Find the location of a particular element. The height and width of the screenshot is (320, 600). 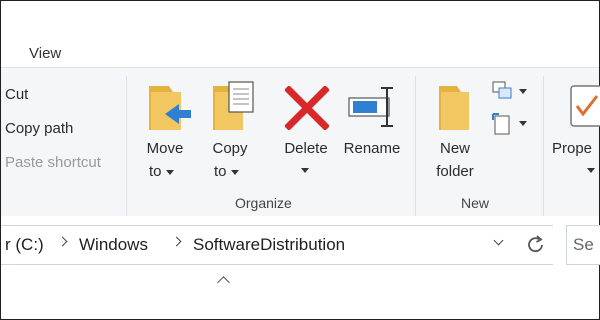

breadcrumb-drive: r (C:) is located at coordinates (24, 245).